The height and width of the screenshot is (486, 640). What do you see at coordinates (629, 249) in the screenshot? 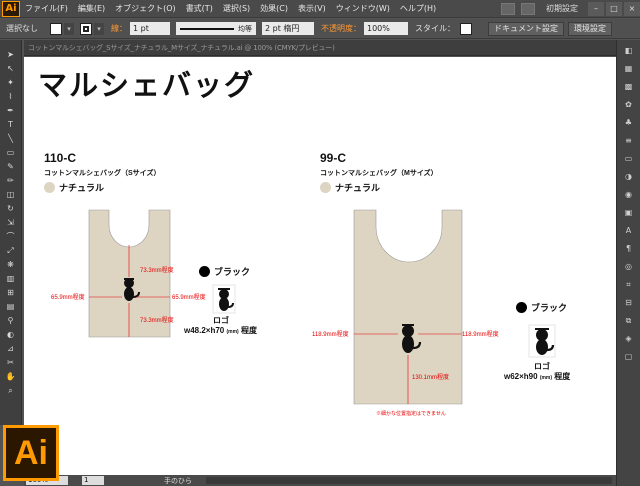
I see `paragraph-icon: ¶` at bounding box center [629, 249].